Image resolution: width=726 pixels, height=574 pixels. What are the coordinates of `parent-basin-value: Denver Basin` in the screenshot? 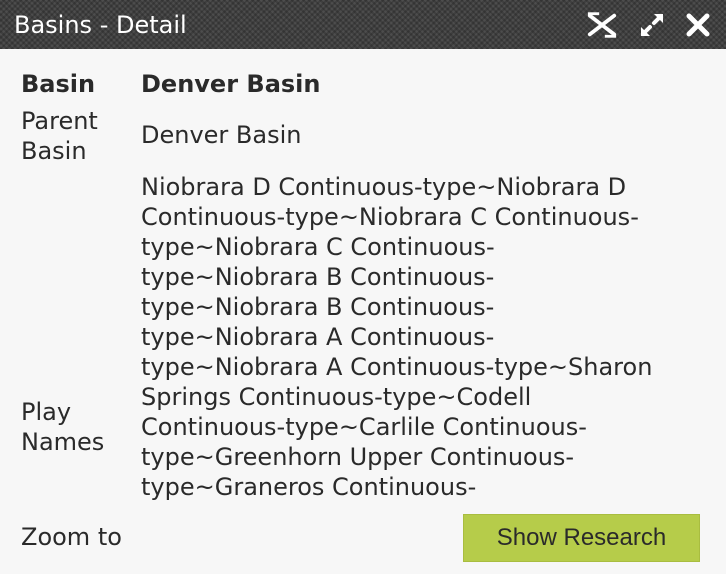 It's located at (221, 135).